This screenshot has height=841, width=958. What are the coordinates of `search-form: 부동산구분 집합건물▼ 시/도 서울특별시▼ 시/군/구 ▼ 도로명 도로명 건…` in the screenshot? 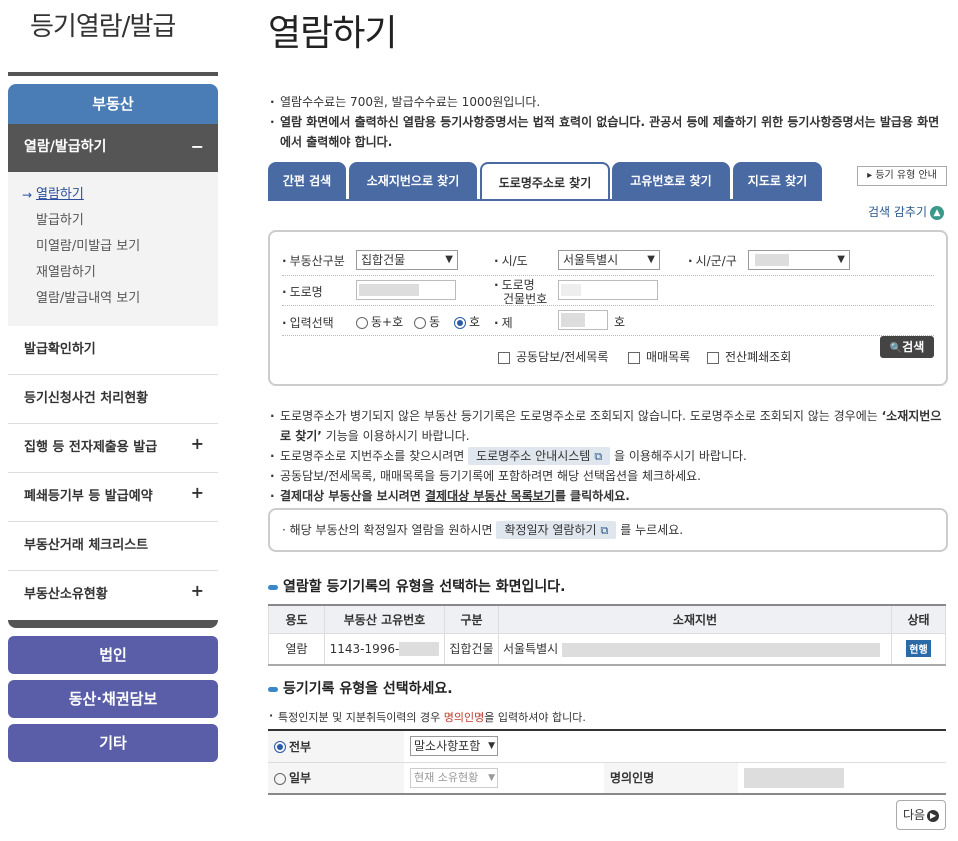 It's located at (608, 308).